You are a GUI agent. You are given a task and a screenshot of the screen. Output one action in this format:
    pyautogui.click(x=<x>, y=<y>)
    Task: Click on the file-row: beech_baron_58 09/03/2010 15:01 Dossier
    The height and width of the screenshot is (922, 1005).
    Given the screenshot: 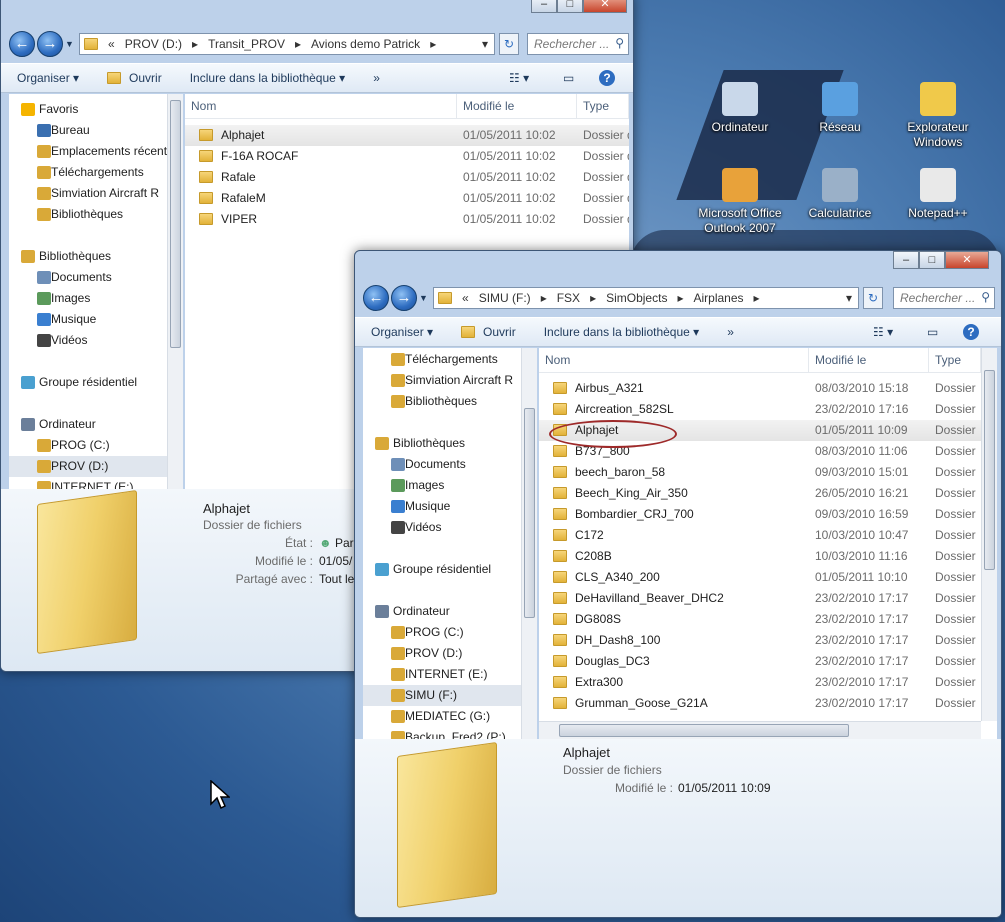 What is the action you would take?
    pyautogui.click(x=768, y=472)
    